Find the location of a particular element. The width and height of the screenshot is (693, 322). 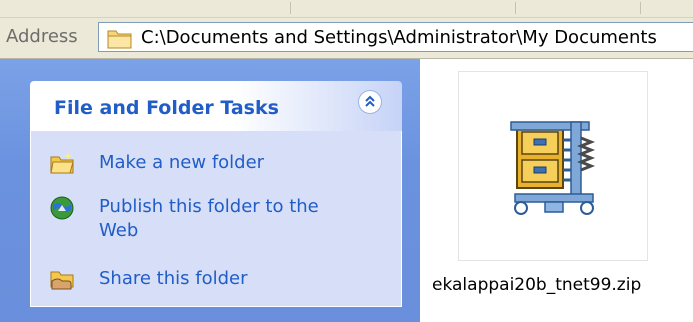

new-folder-icon is located at coordinates (62, 164).